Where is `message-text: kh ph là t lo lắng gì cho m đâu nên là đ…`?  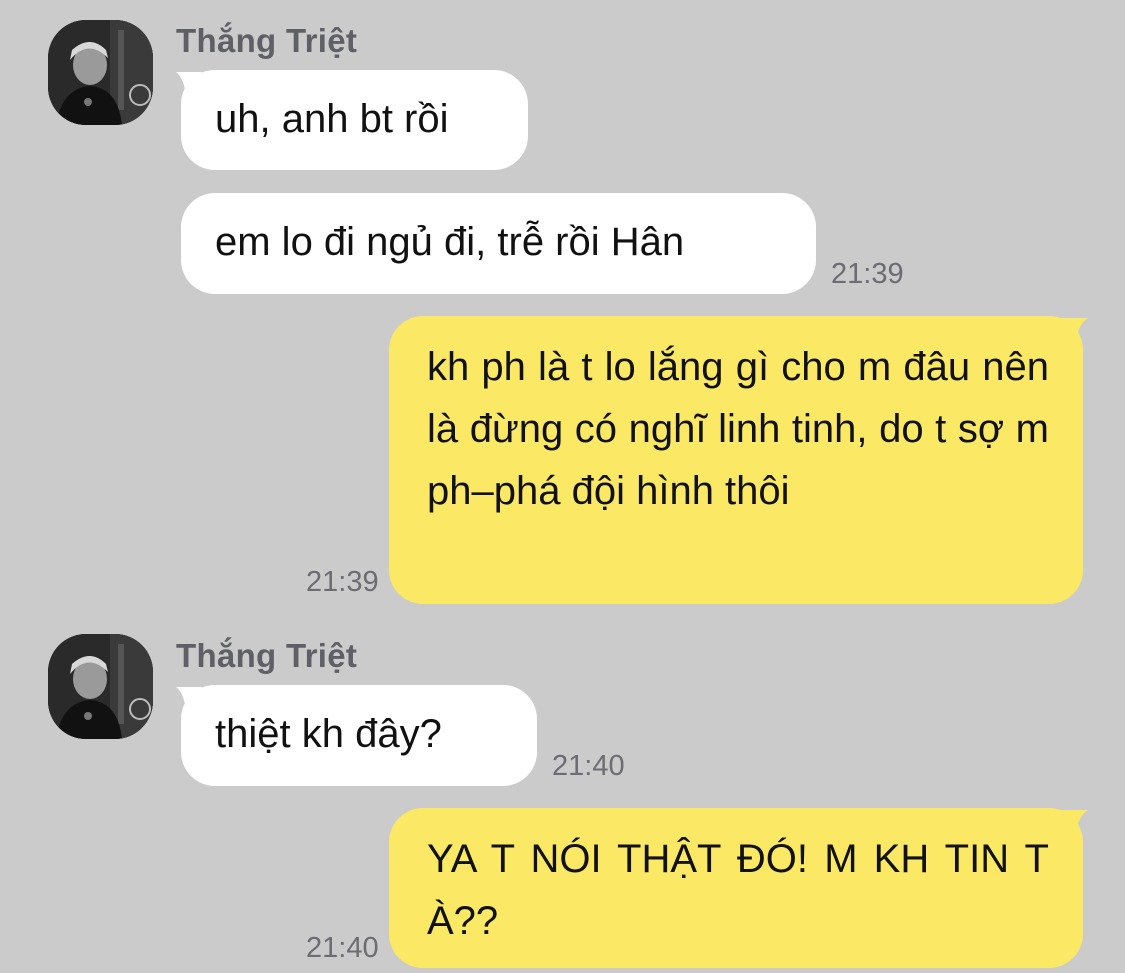 message-text: kh ph là t lo lắng gì cho m đâu nên là đ… is located at coordinates (738, 429).